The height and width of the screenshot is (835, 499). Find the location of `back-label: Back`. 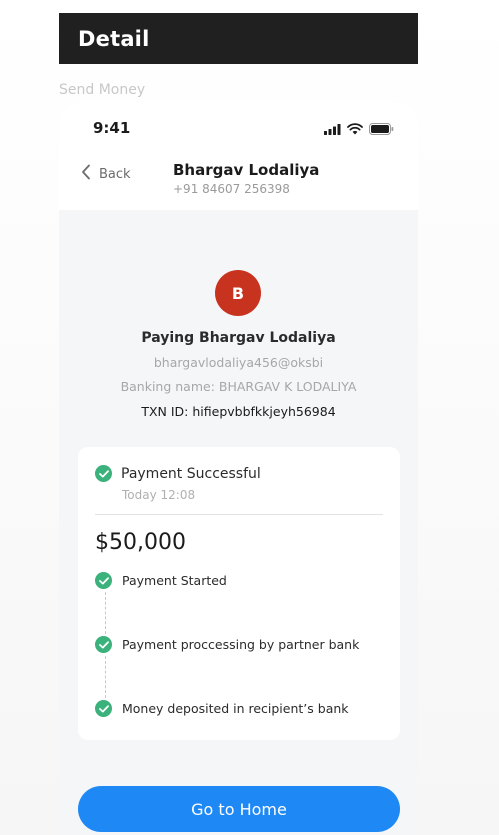

back-label: Back is located at coordinates (115, 174).